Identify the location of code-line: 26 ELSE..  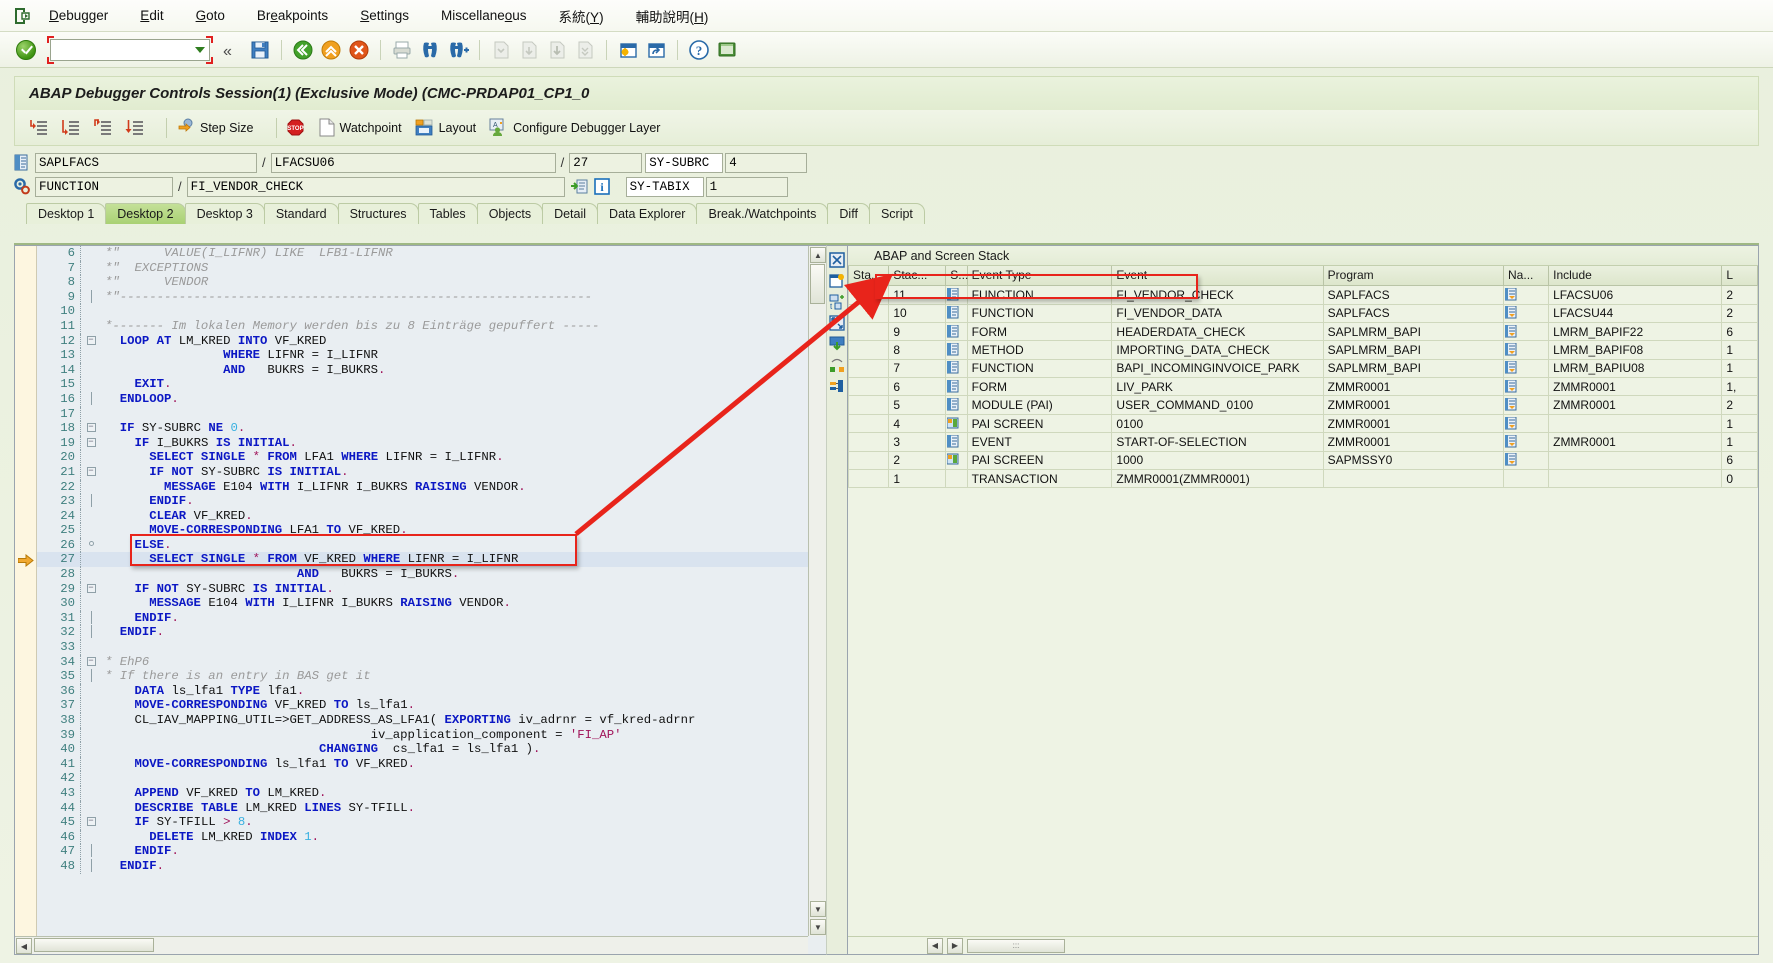
(422, 545).